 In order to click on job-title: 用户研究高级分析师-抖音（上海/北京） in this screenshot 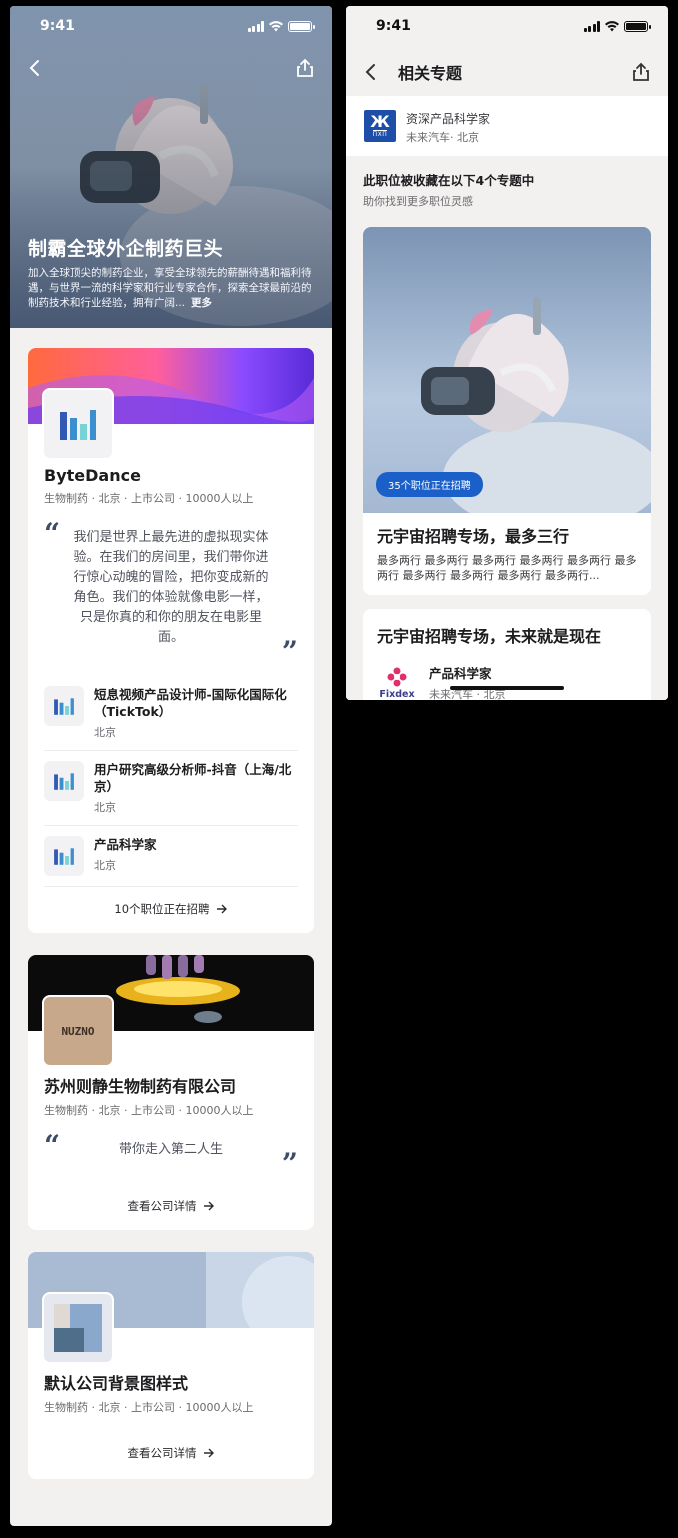, I will do `click(193, 778)`.